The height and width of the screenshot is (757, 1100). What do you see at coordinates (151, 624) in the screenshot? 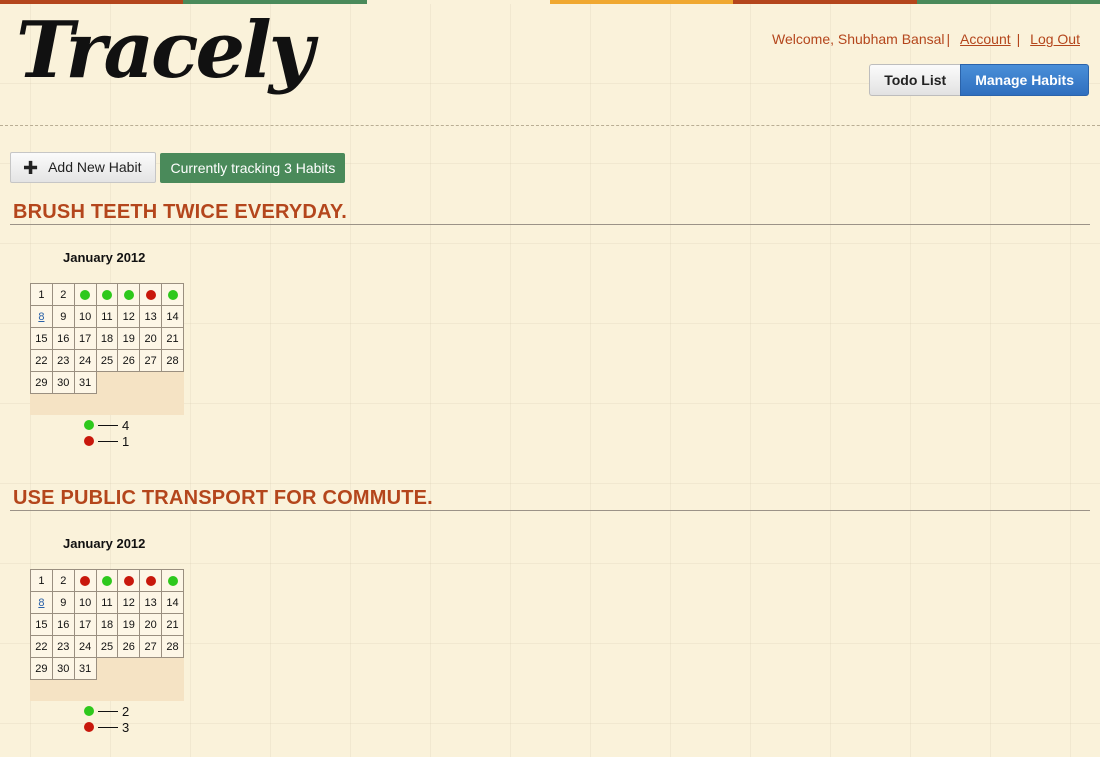
I see `calendar-day: 20` at bounding box center [151, 624].